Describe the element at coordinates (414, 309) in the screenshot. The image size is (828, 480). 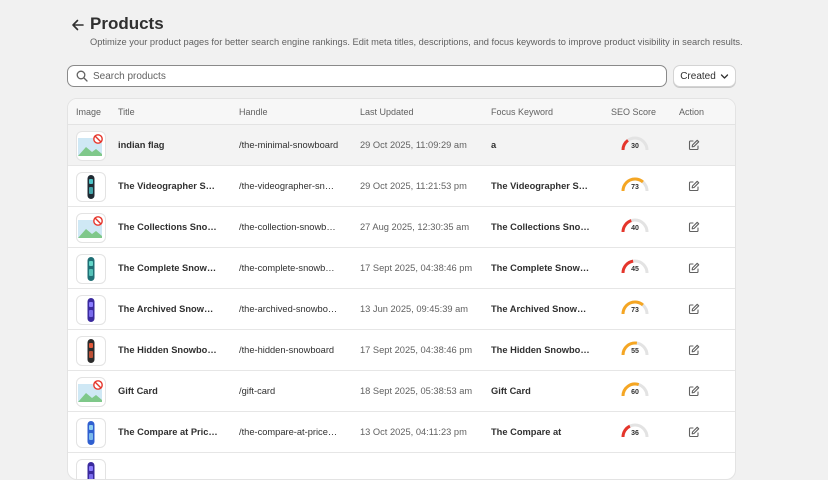
I see `last-updated: 13 Jun 2025, 09:45:39 am` at that location.